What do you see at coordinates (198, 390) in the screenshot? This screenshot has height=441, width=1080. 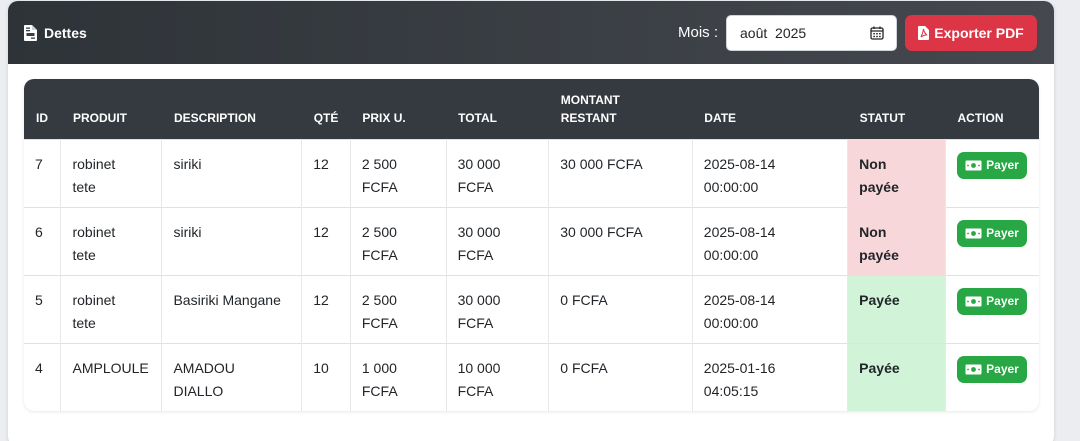 I see `cell-description-text: DIALLO` at bounding box center [198, 390].